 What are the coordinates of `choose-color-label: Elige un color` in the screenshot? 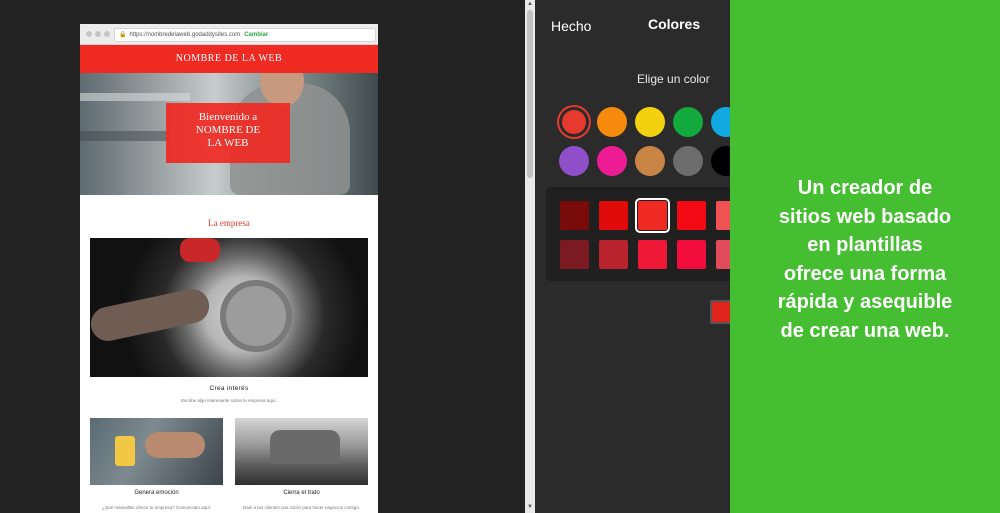 It's located at (673, 79).